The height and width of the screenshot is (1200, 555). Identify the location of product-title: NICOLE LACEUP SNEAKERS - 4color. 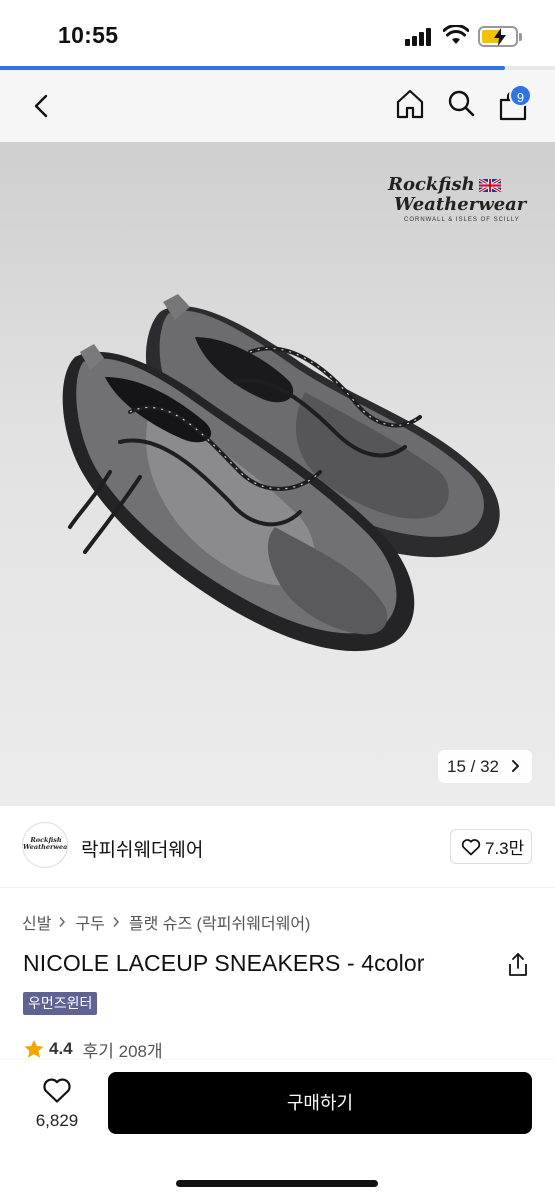
(224, 963).